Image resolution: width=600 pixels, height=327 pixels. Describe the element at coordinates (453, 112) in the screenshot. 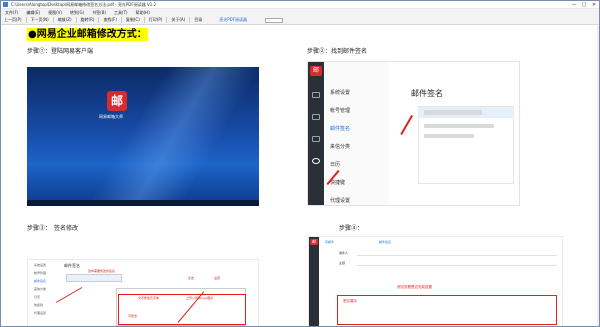

I see `redacted-signature-name` at that location.